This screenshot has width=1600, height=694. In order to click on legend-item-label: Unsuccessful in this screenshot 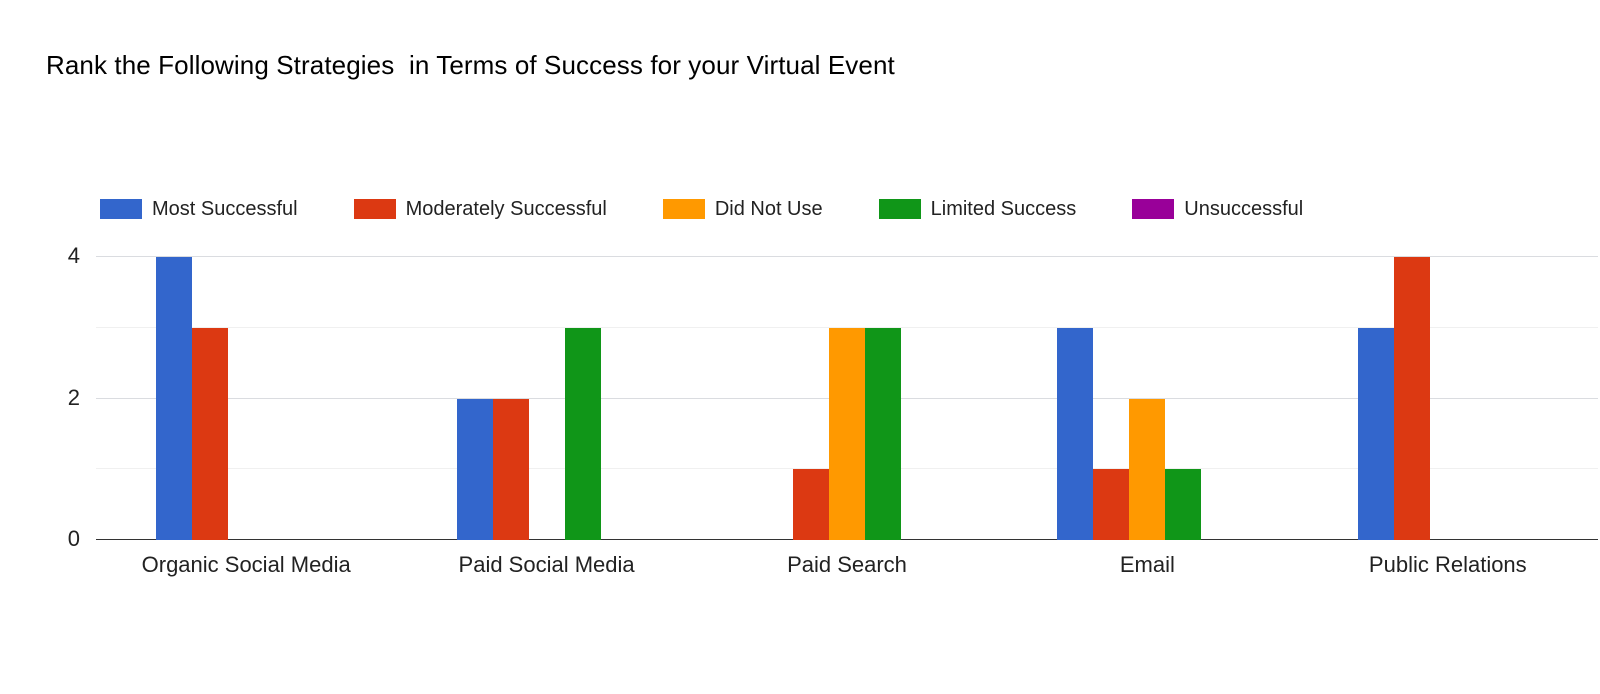, I will do `click(1244, 209)`.